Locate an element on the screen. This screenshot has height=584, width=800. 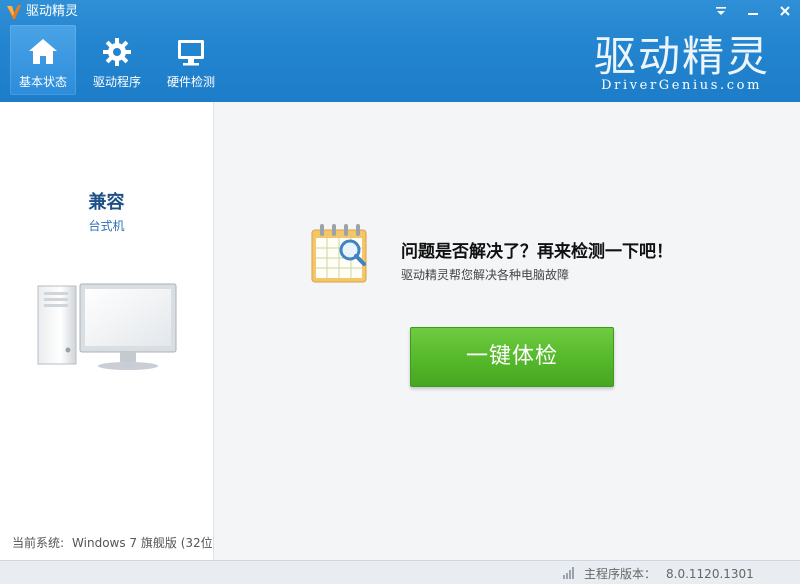
compat-status-title: 兼容 is located at coordinates (106, 202).